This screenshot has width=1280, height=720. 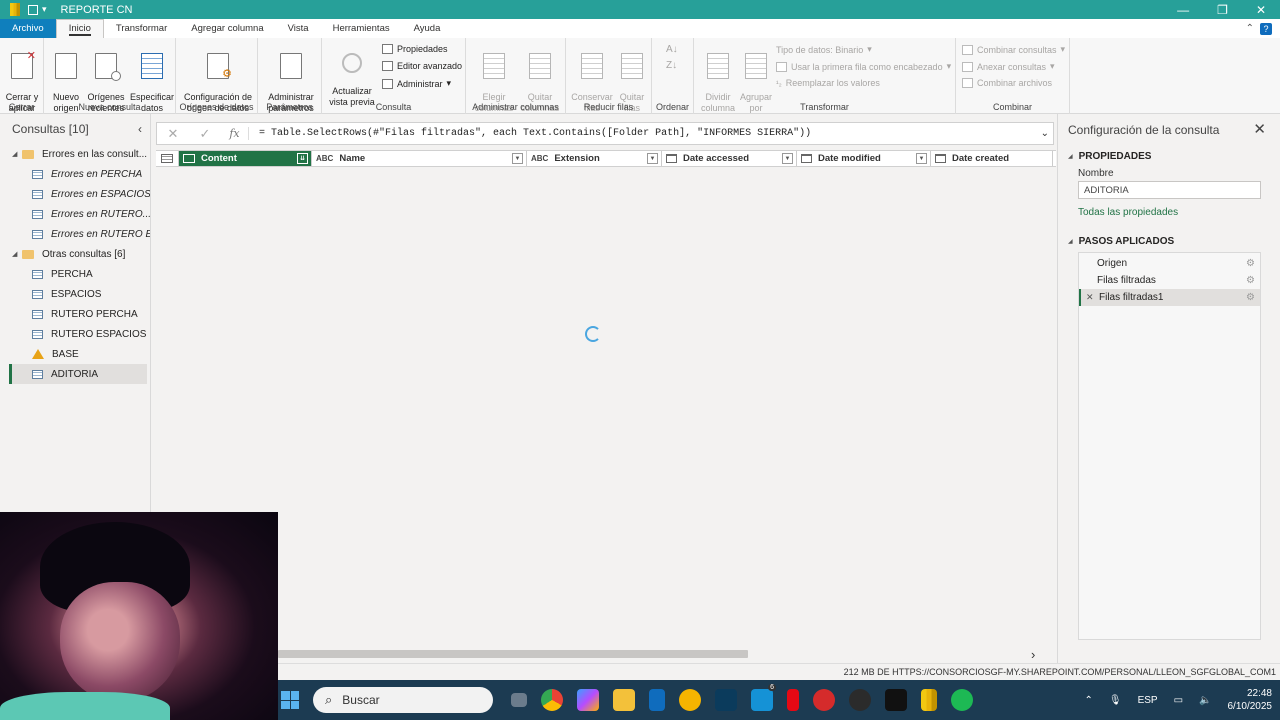 I want to click on chrome-icon, so click(x=552, y=700).